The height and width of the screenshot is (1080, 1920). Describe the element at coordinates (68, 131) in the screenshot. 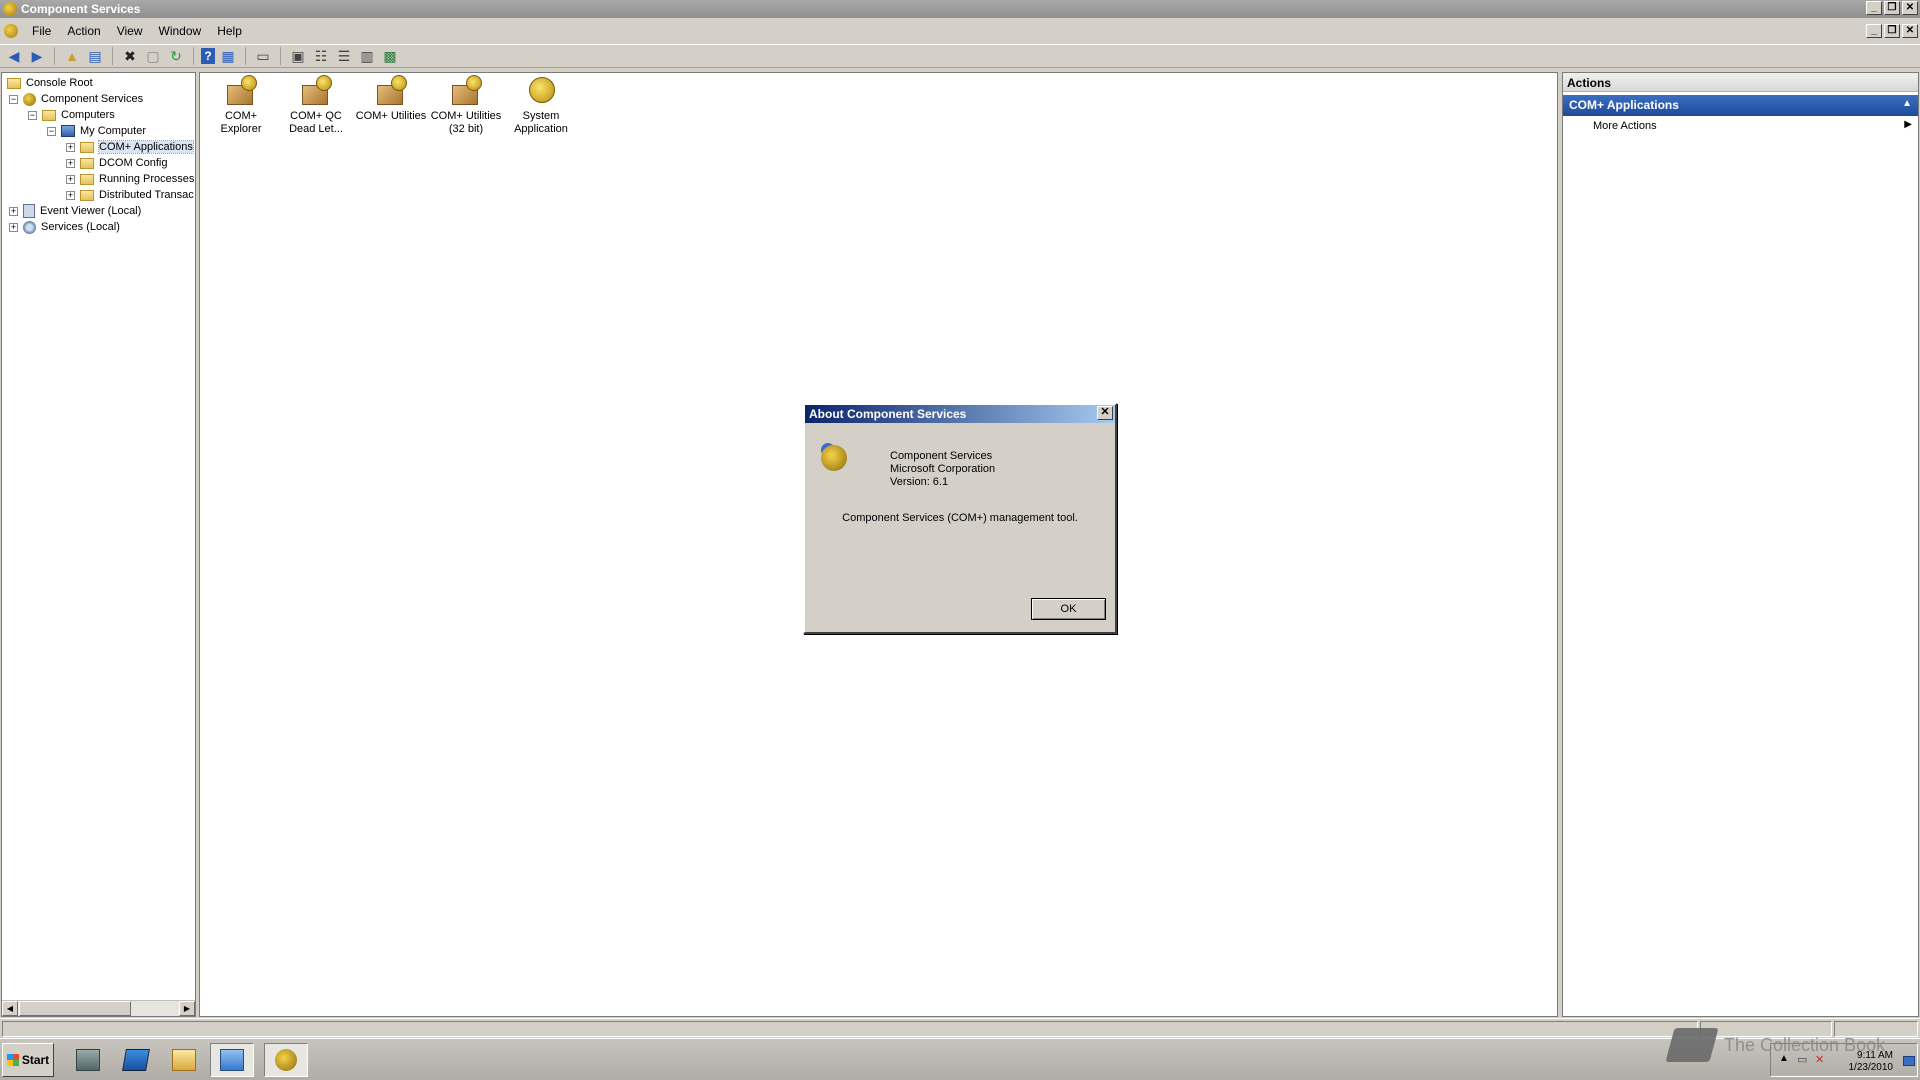

I see `computer-icon` at that location.